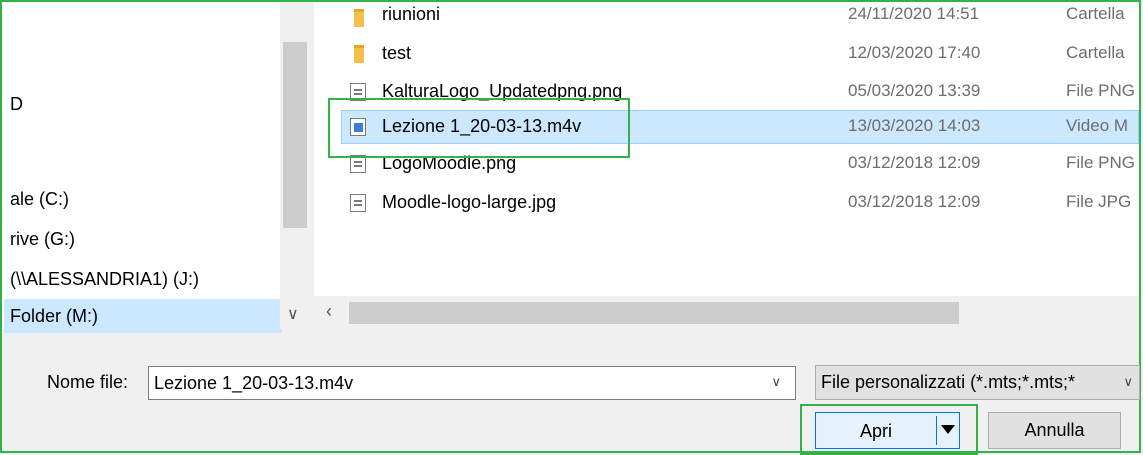 This screenshot has height=455, width=1143. I want to click on nav-item-drive-g: rive (G:), so click(42, 239).